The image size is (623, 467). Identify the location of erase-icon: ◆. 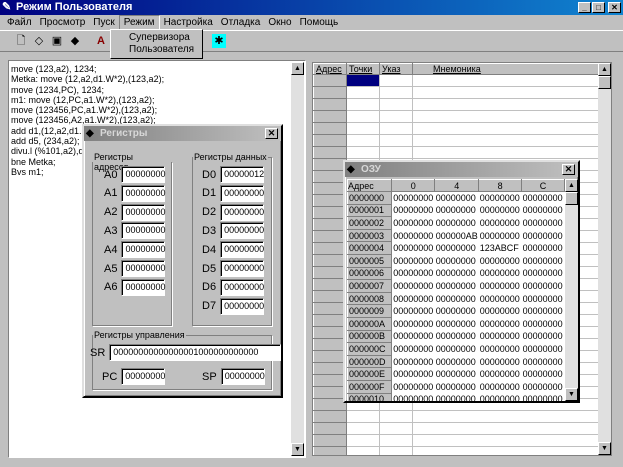
(75, 41).